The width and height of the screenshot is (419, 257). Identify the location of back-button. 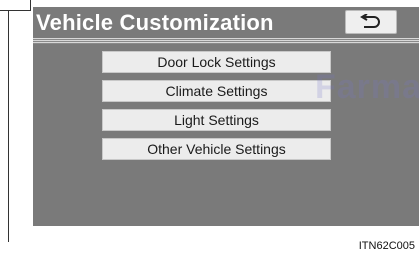
(371, 22).